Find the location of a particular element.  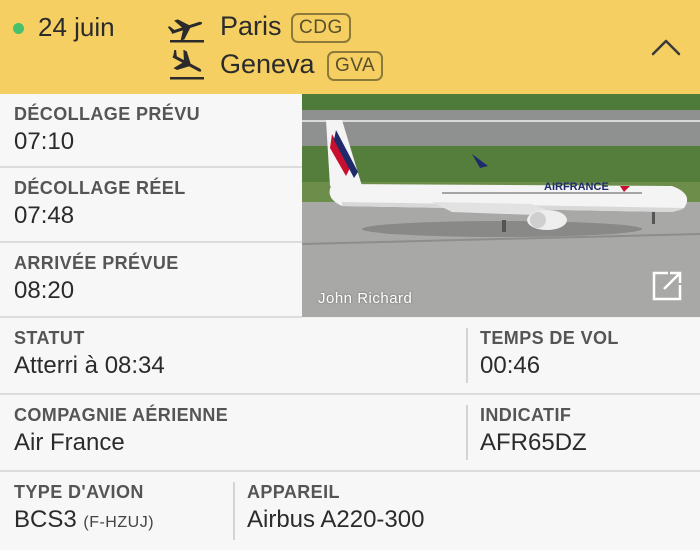

external-link-icon is located at coordinates (667, 286).